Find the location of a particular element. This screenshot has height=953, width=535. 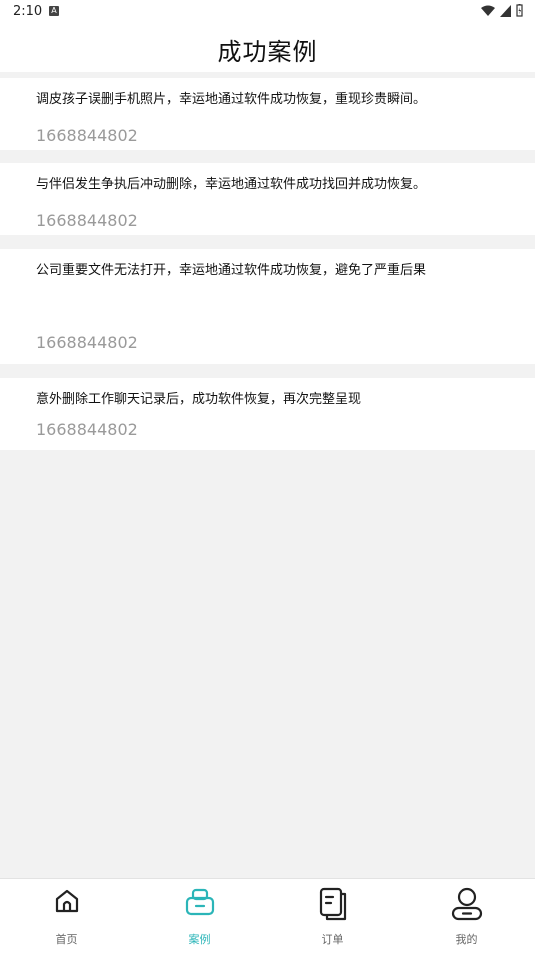

tab-home: 首页 is located at coordinates (66, 916).